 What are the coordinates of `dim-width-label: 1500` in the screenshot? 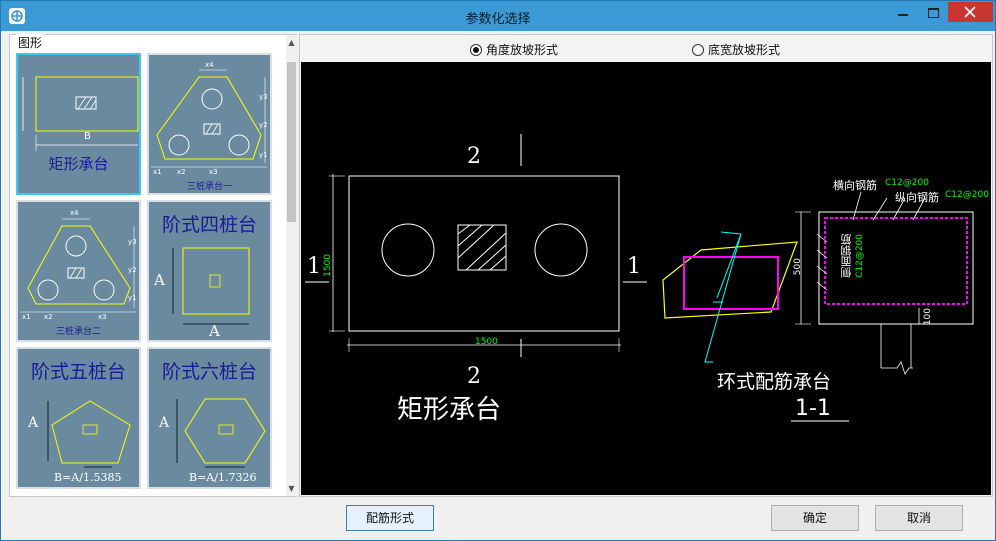 It's located at (486, 342).